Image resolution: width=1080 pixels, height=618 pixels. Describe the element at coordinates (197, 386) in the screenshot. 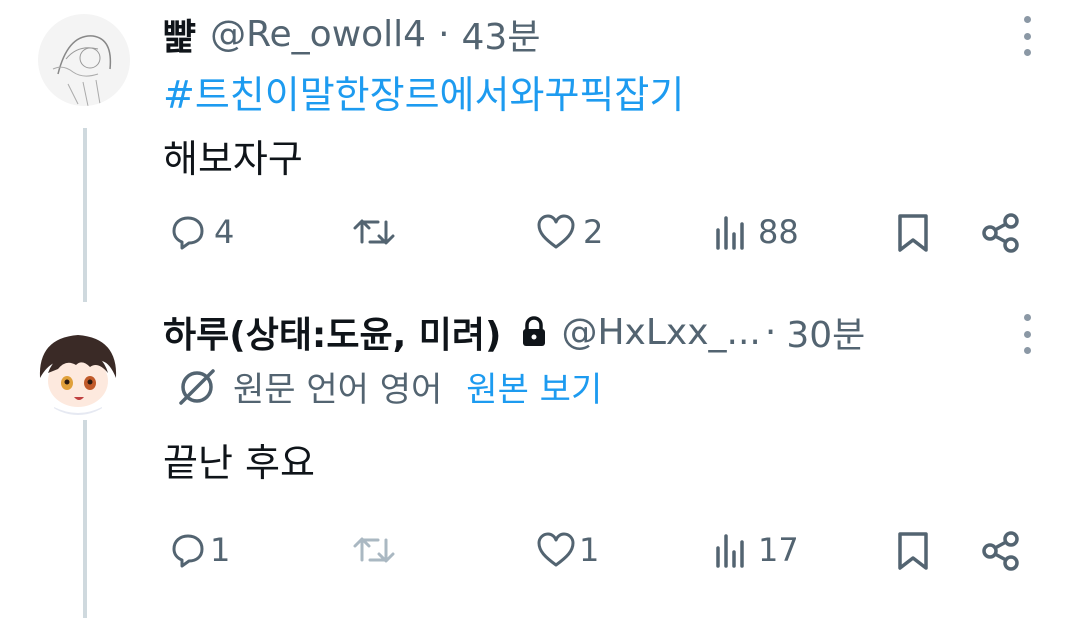

I see `globe-slash-icon` at that location.